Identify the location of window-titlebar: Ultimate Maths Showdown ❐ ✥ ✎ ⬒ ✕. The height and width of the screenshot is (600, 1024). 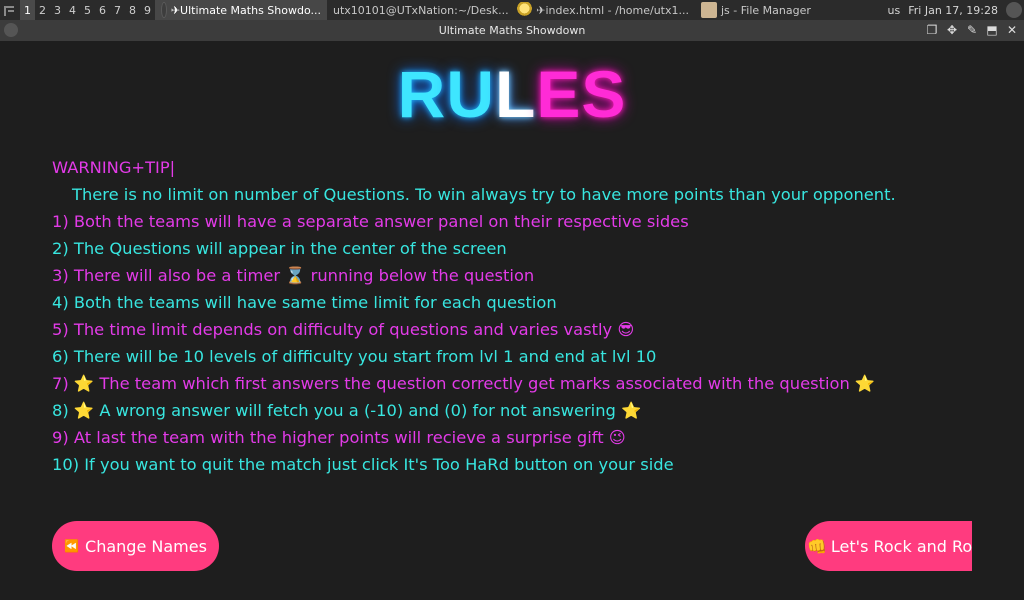
(512, 30).